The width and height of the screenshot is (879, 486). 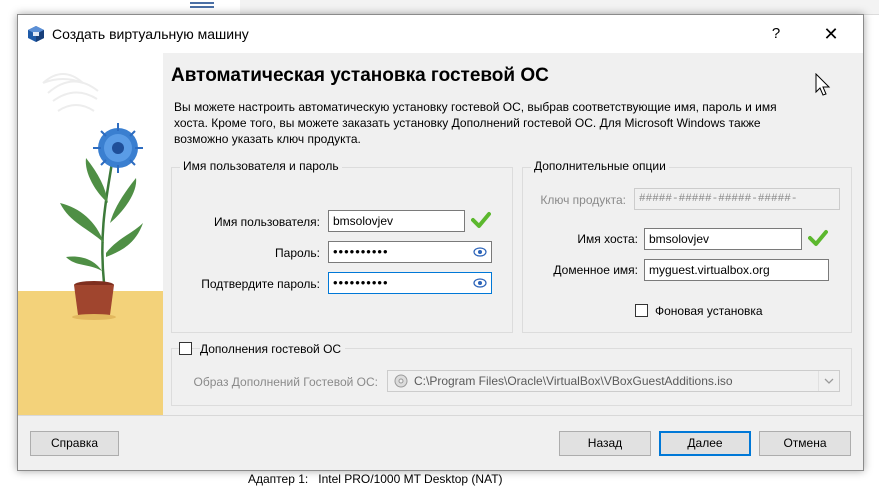 What do you see at coordinates (74, 443) in the screenshot?
I see `help-button: Справка` at bounding box center [74, 443].